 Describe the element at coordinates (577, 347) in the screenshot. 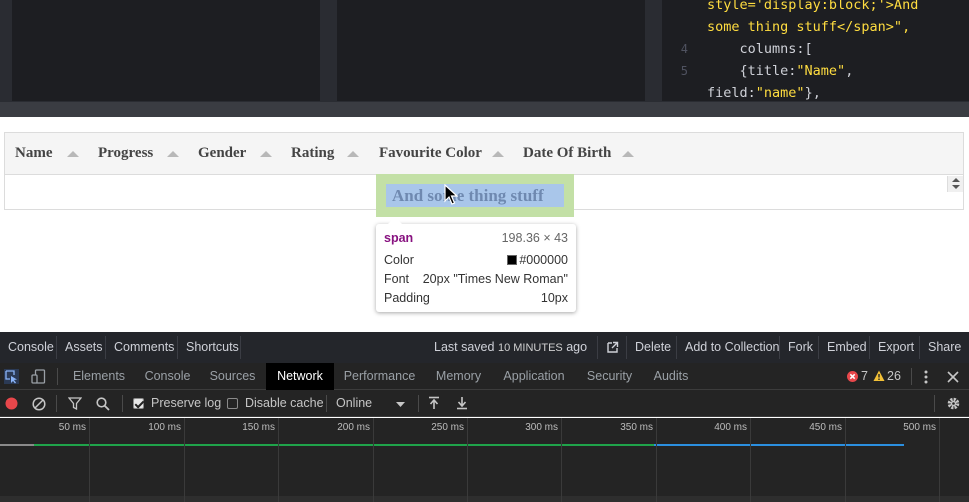

I see `last-saved-suffix: ago` at that location.